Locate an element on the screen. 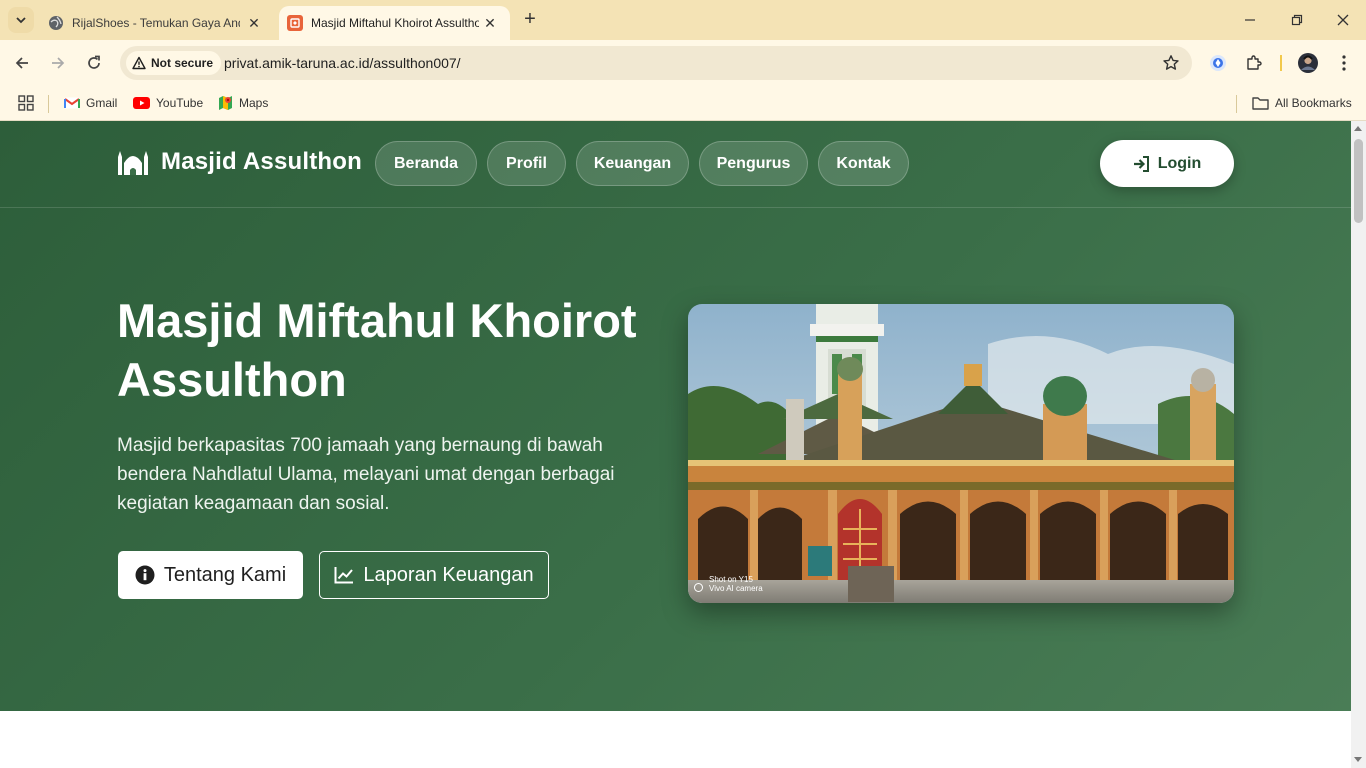  nav-link-kontak: Kontak is located at coordinates (863, 163).